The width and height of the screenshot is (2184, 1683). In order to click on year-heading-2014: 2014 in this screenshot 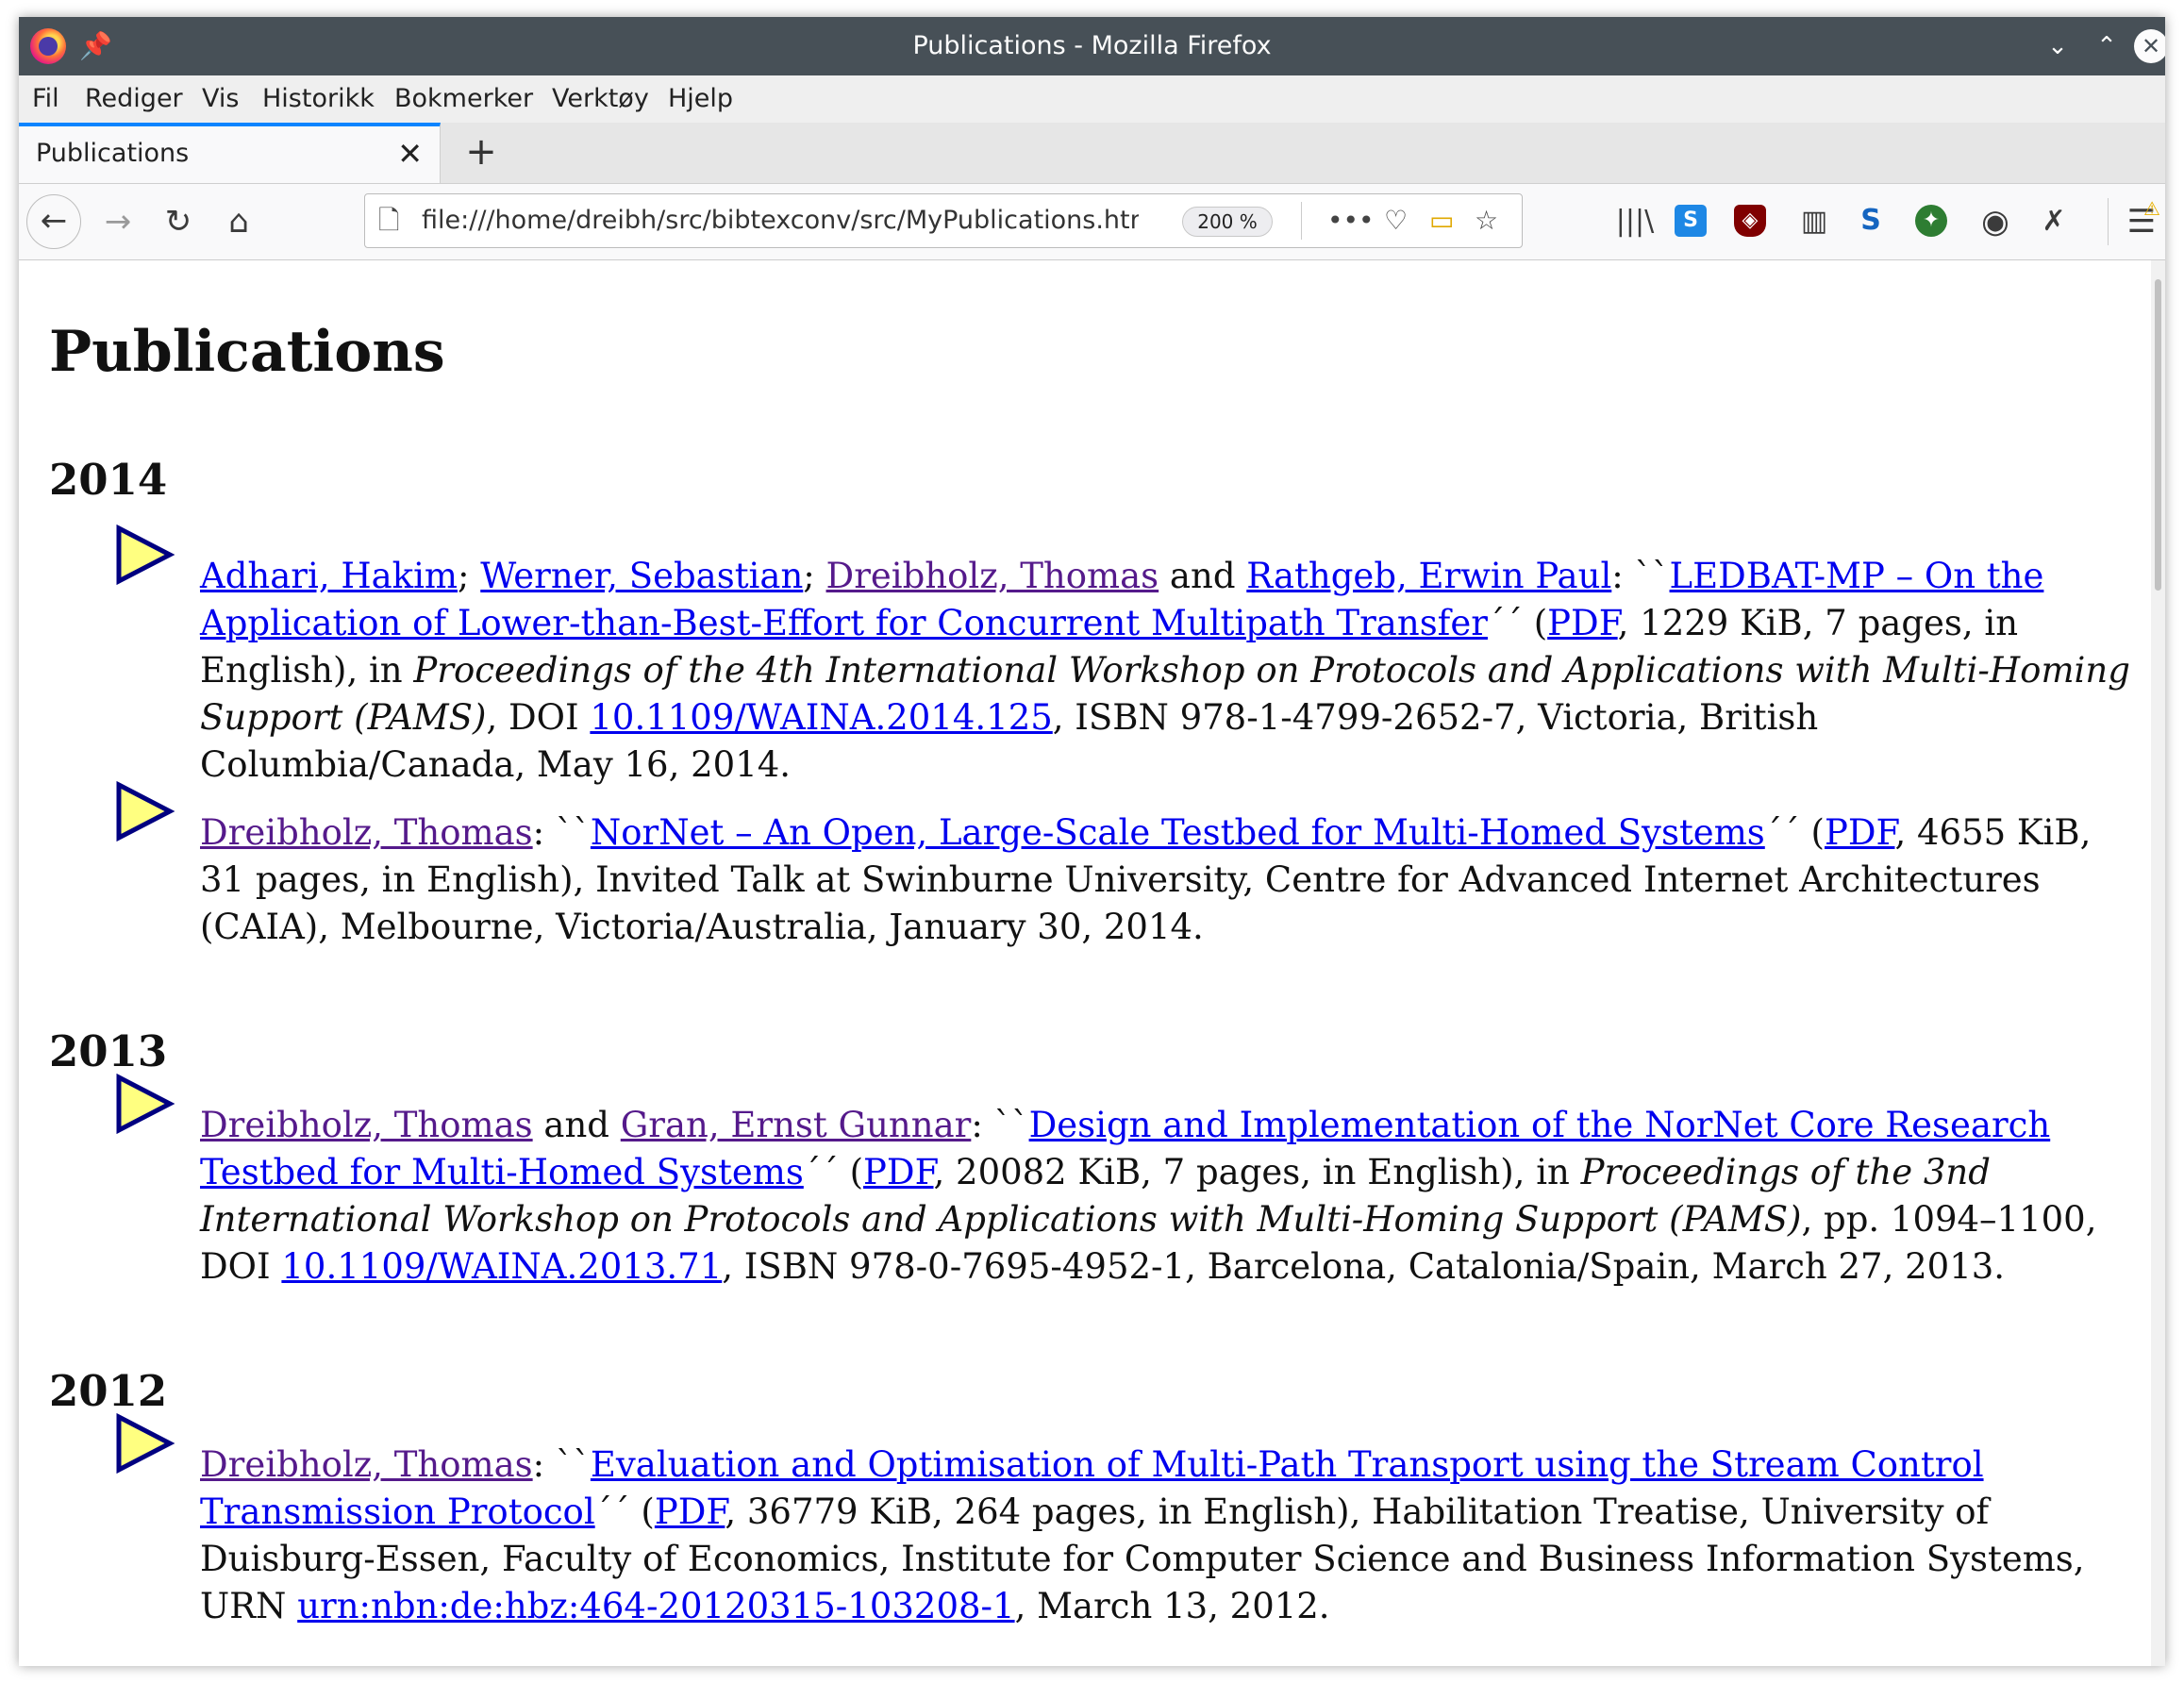, I will do `click(108, 480)`.